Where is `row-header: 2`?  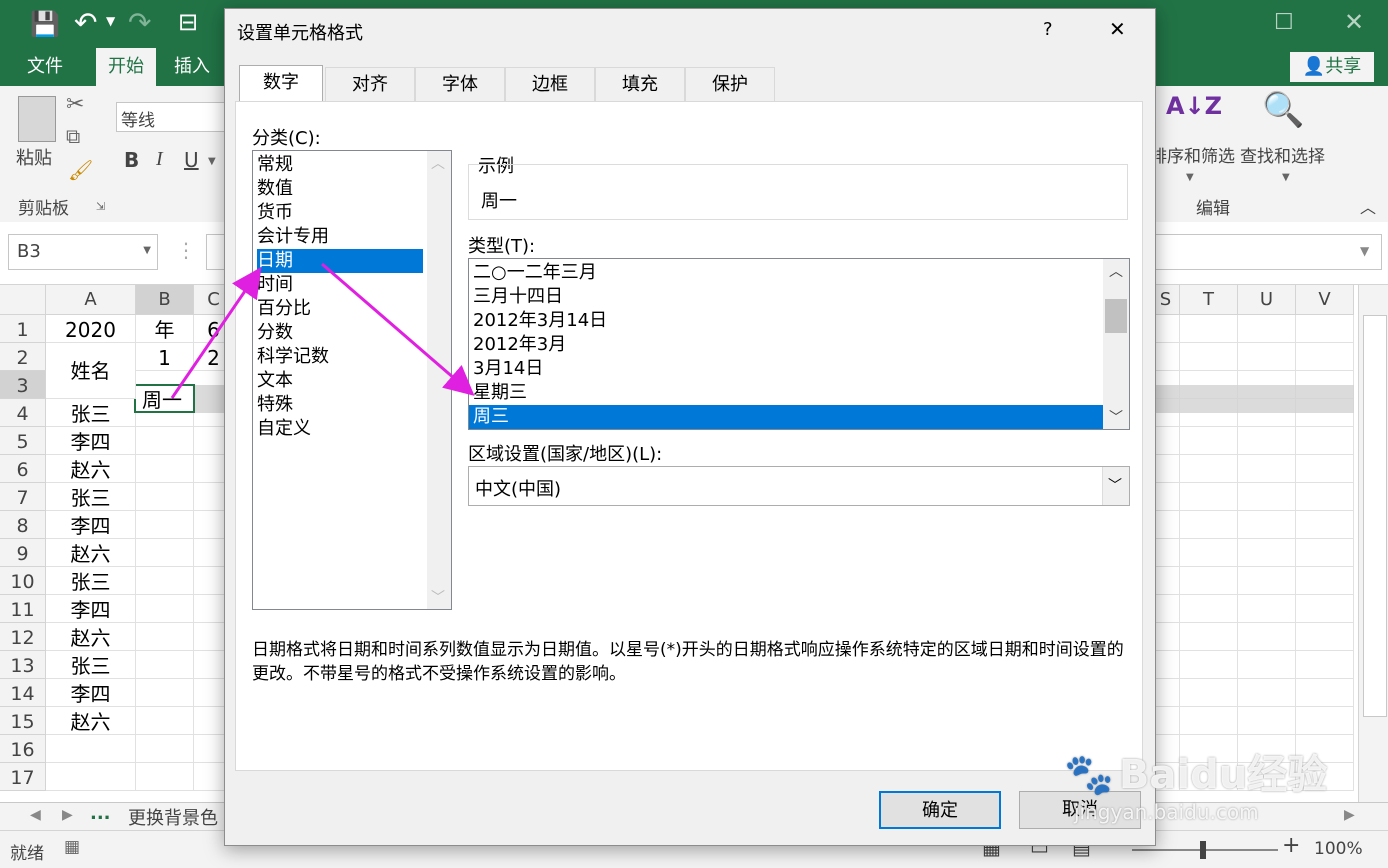 row-header: 2 is located at coordinates (23, 357).